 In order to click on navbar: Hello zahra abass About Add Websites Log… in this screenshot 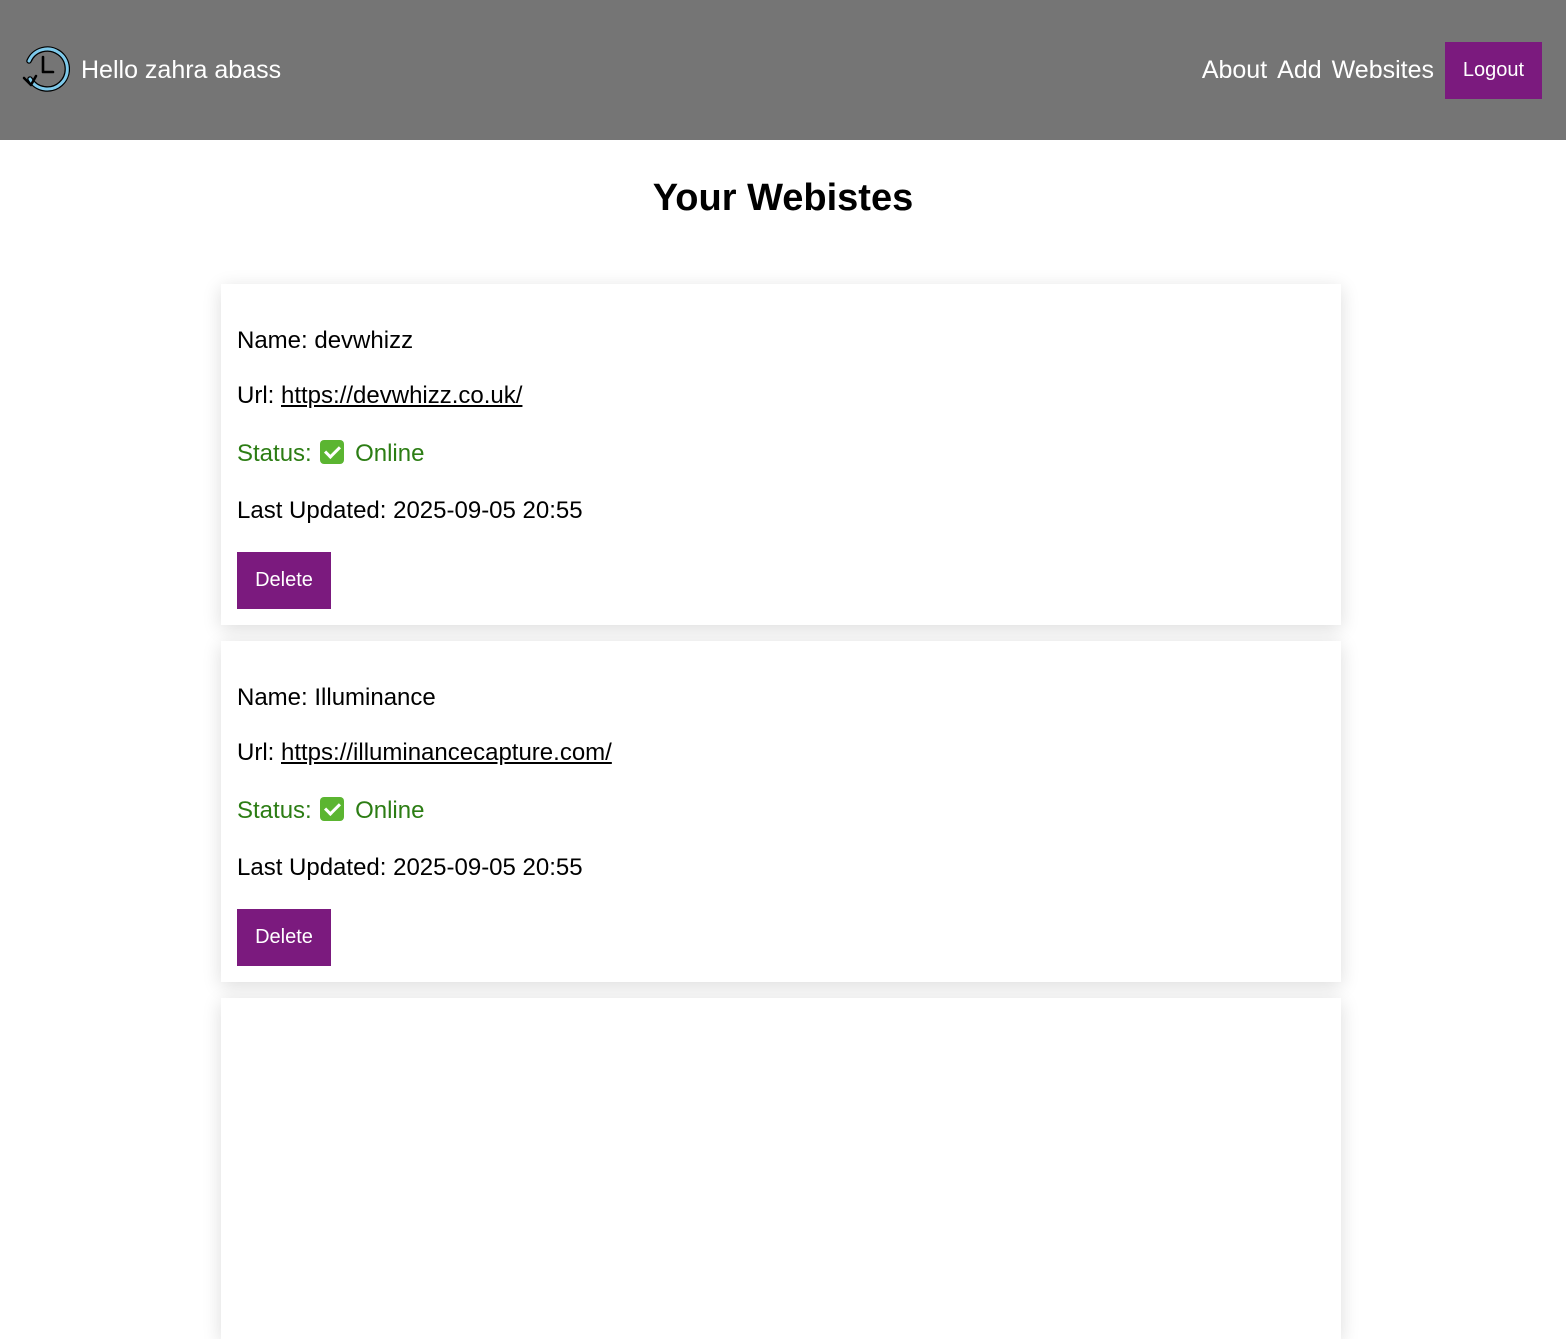, I will do `click(783, 70)`.